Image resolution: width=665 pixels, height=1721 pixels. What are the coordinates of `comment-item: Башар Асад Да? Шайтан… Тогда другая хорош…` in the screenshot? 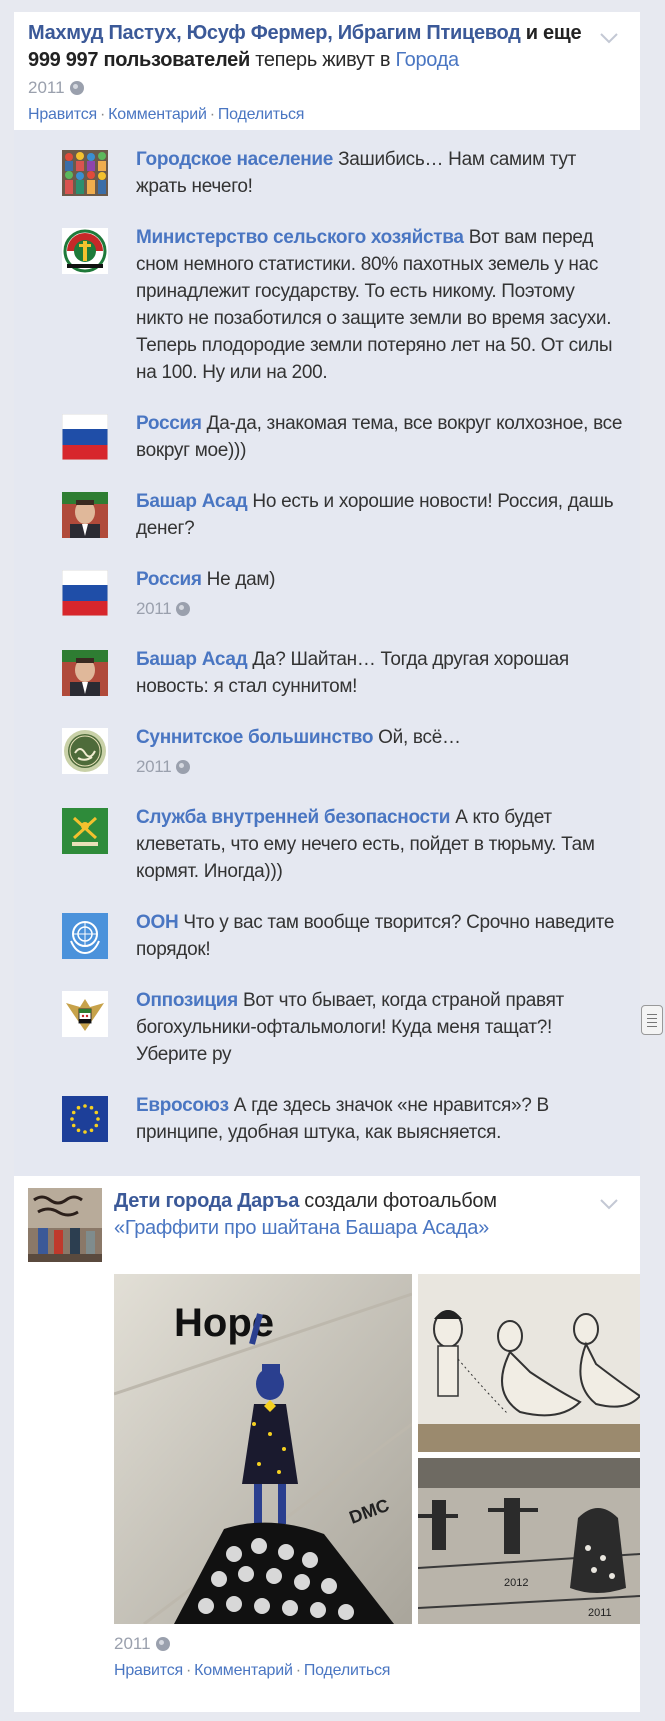 It's located at (343, 673).